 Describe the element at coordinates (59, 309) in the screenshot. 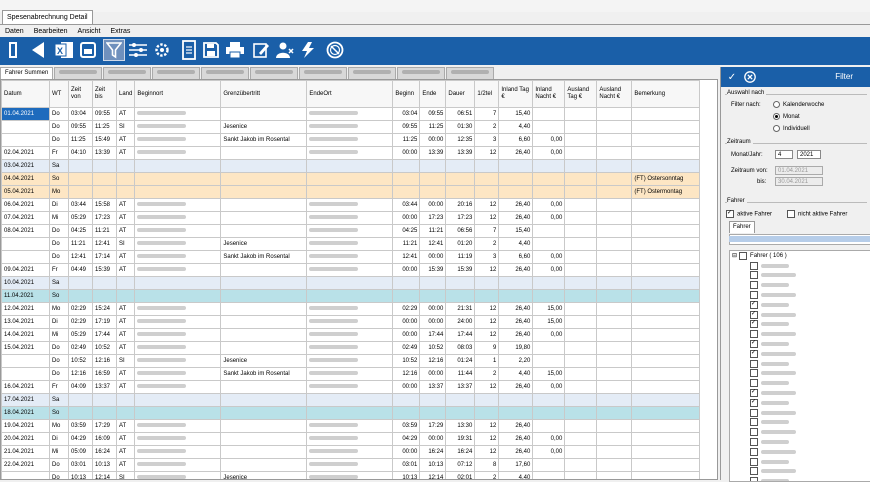

I see `table-cell: Mo` at that location.